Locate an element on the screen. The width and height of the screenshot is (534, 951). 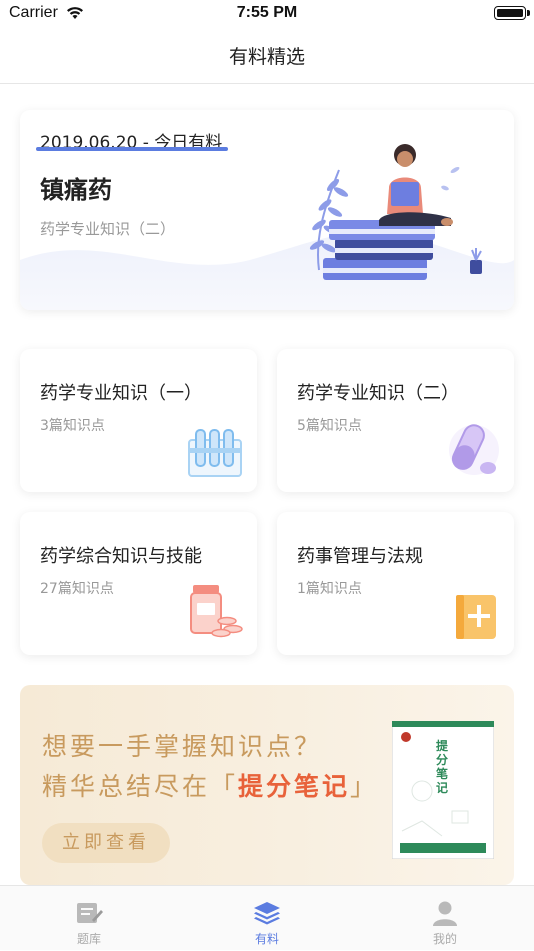
status-bar: Carrier 7:55 PM is located at coordinates (267, 14).